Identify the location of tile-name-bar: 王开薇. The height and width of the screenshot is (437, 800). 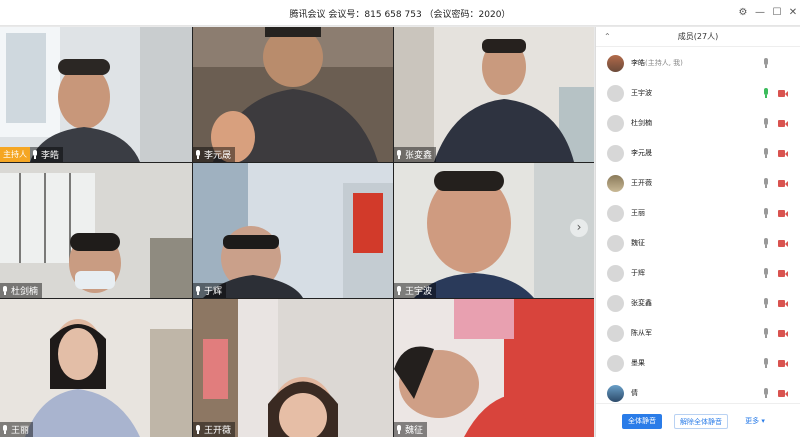
(214, 429).